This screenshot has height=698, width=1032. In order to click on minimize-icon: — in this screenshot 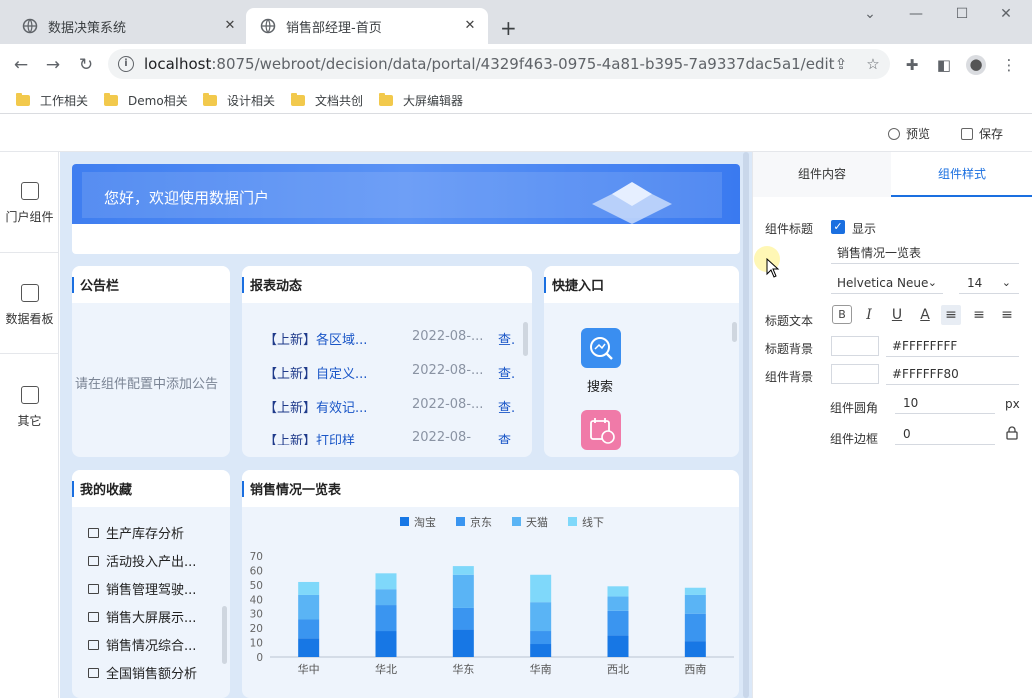, I will do `click(916, 16)`.